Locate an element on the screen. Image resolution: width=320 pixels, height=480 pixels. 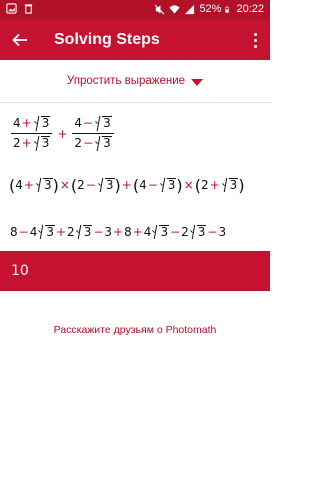
back-button is located at coordinates (20, 40).